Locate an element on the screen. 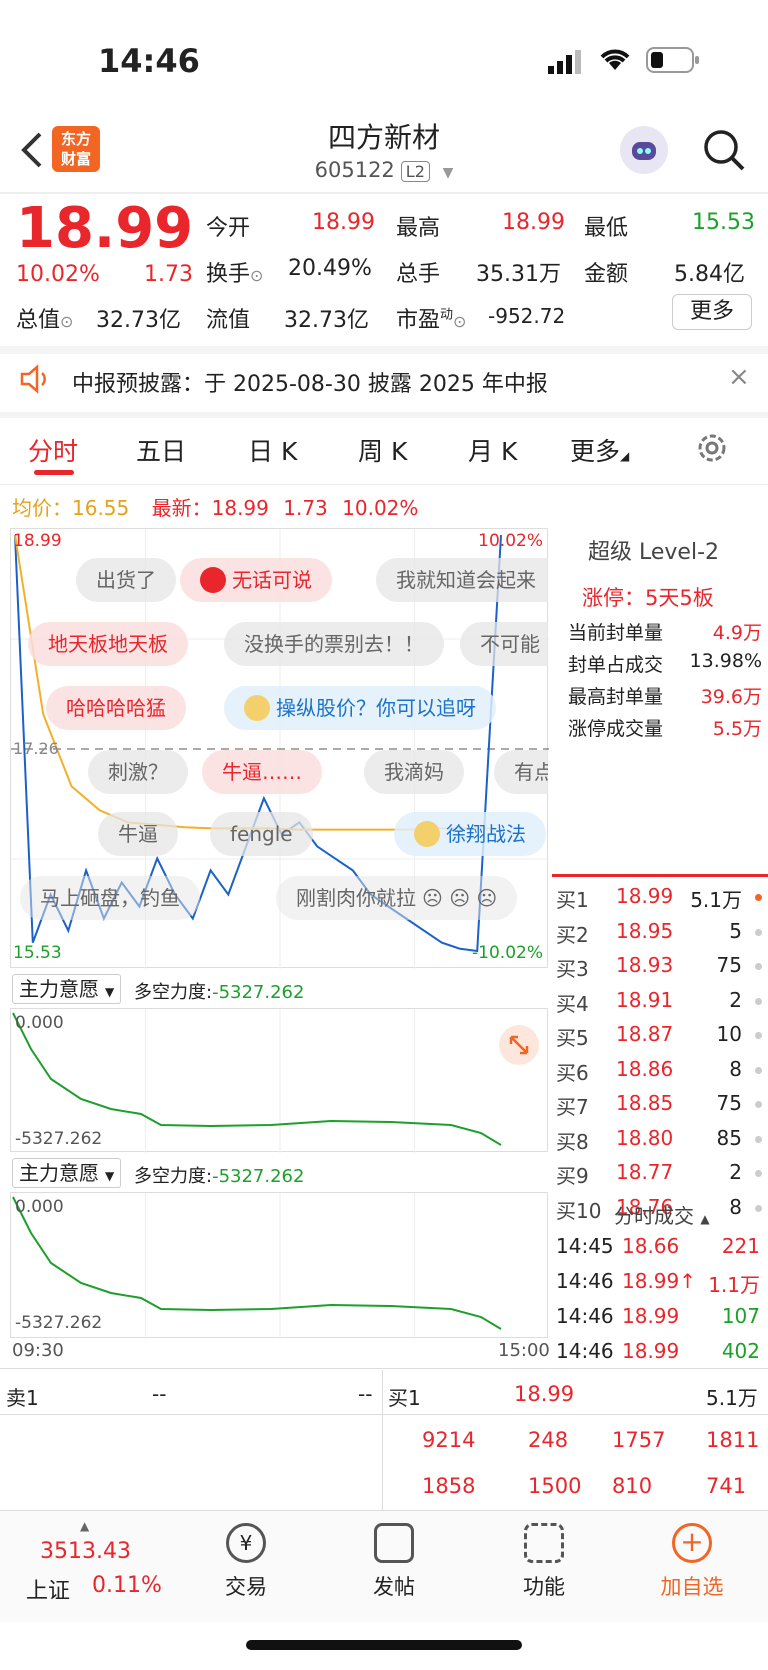 This screenshot has height=1670, width=768. limit-up-streak: 涨停：5天5板 is located at coordinates (648, 598).